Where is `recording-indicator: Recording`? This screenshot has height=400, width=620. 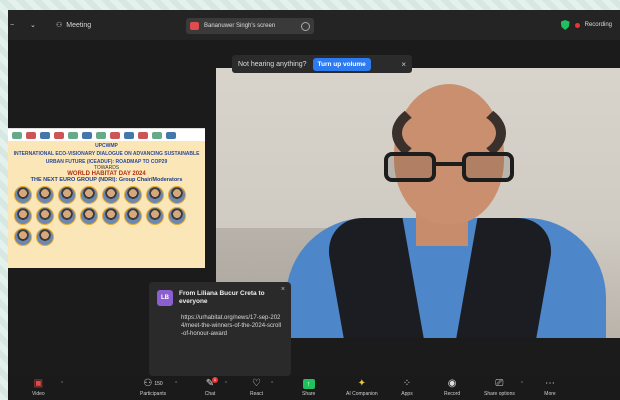
recording-indicator: Recording is located at coordinates (586, 25).